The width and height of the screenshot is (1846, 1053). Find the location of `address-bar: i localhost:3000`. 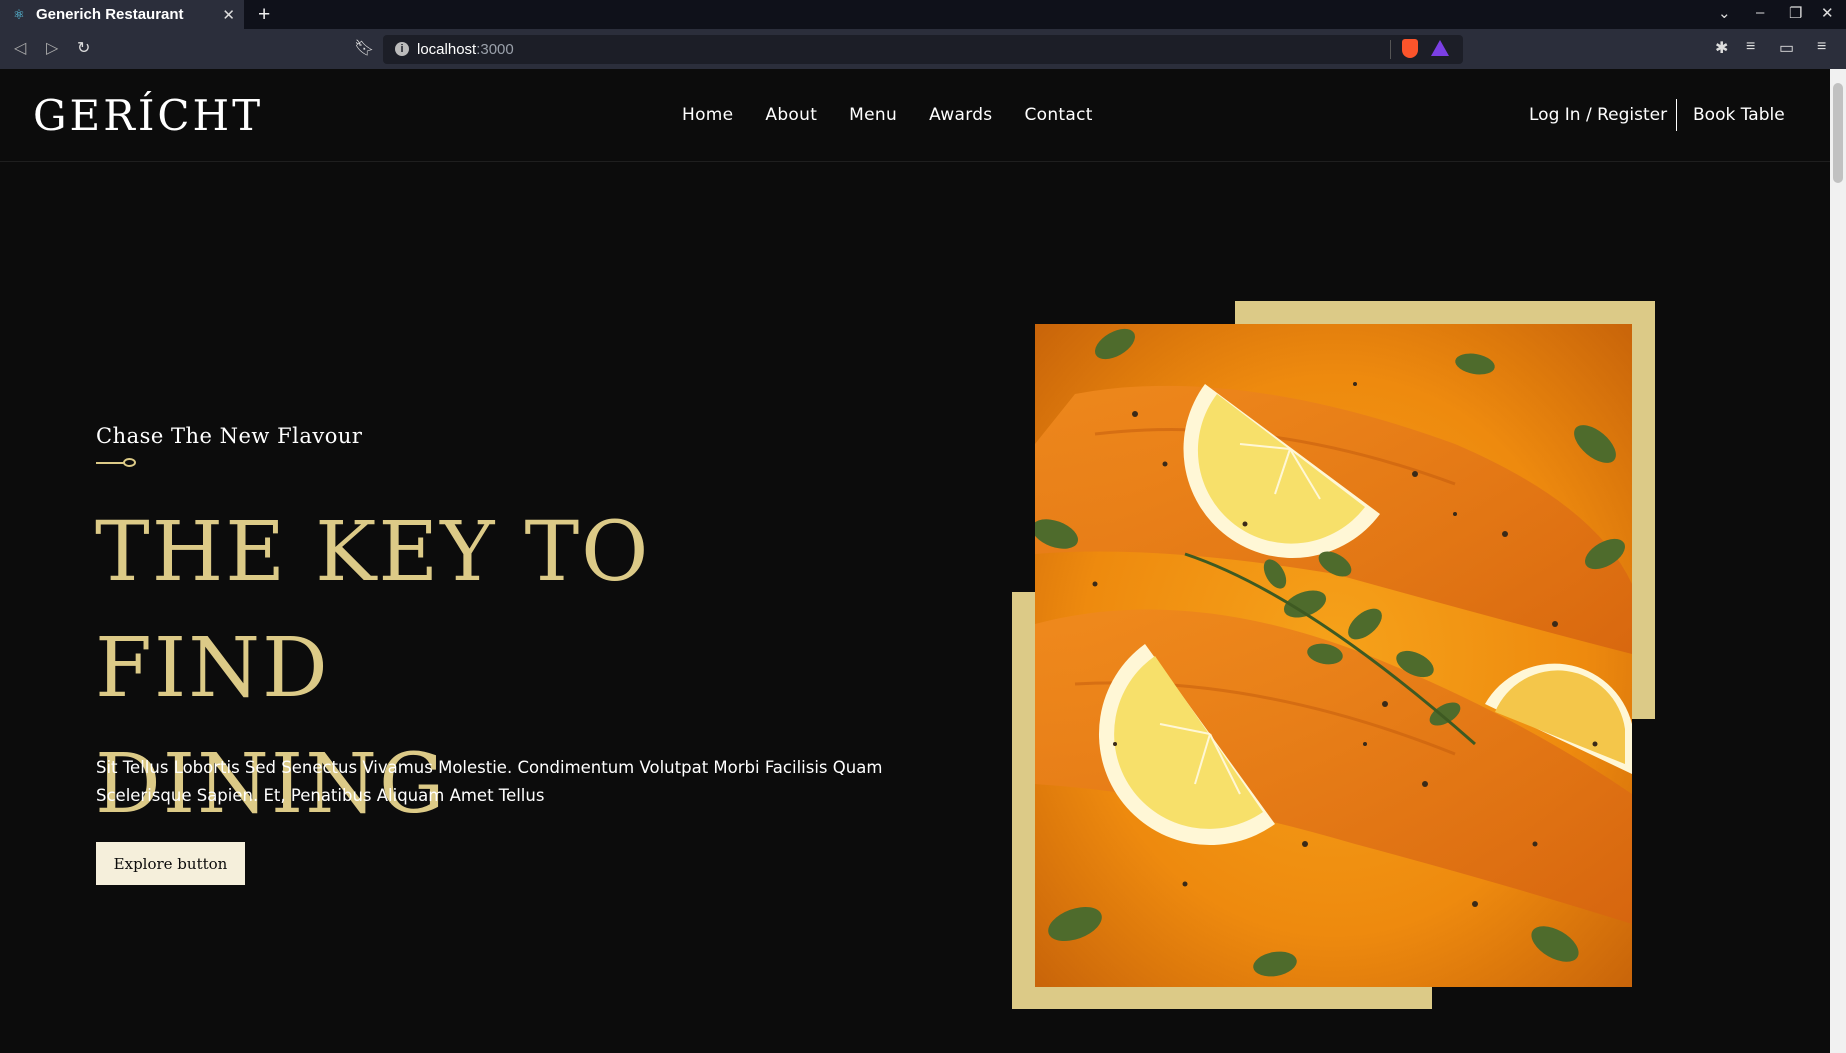

address-bar: i localhost:3000 is located at coordinates (923, 49).